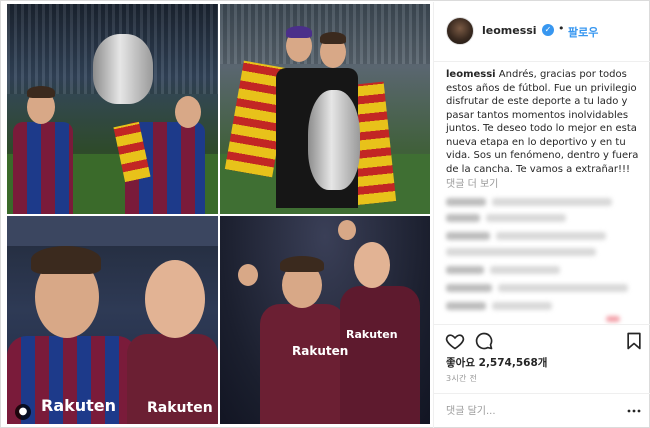  What do you see at coordinates (526, 411) in the screenshot?
I see `comment-input` at bounding box center [526, 411].